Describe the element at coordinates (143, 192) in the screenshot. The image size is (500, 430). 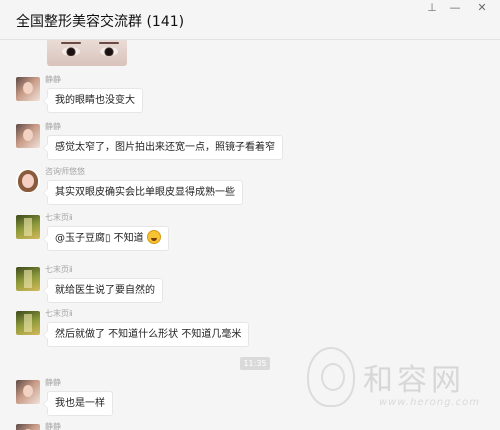
I see `message-bubble: 其实双眼皮确实会比单眼皮显得成熟一些` at that location.